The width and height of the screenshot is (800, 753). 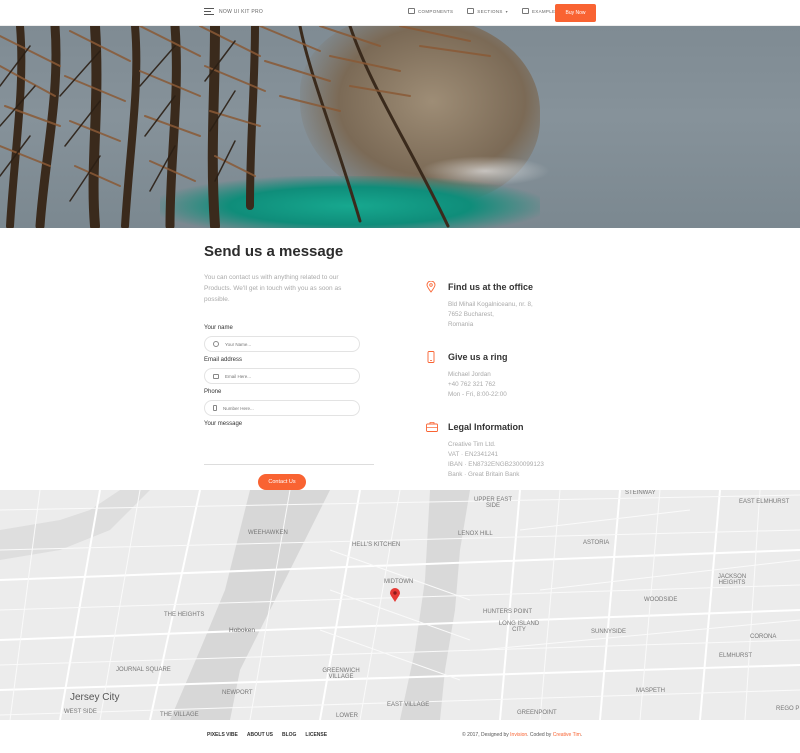 I want to click on map-label: Corona, so click(x=763, y=637).